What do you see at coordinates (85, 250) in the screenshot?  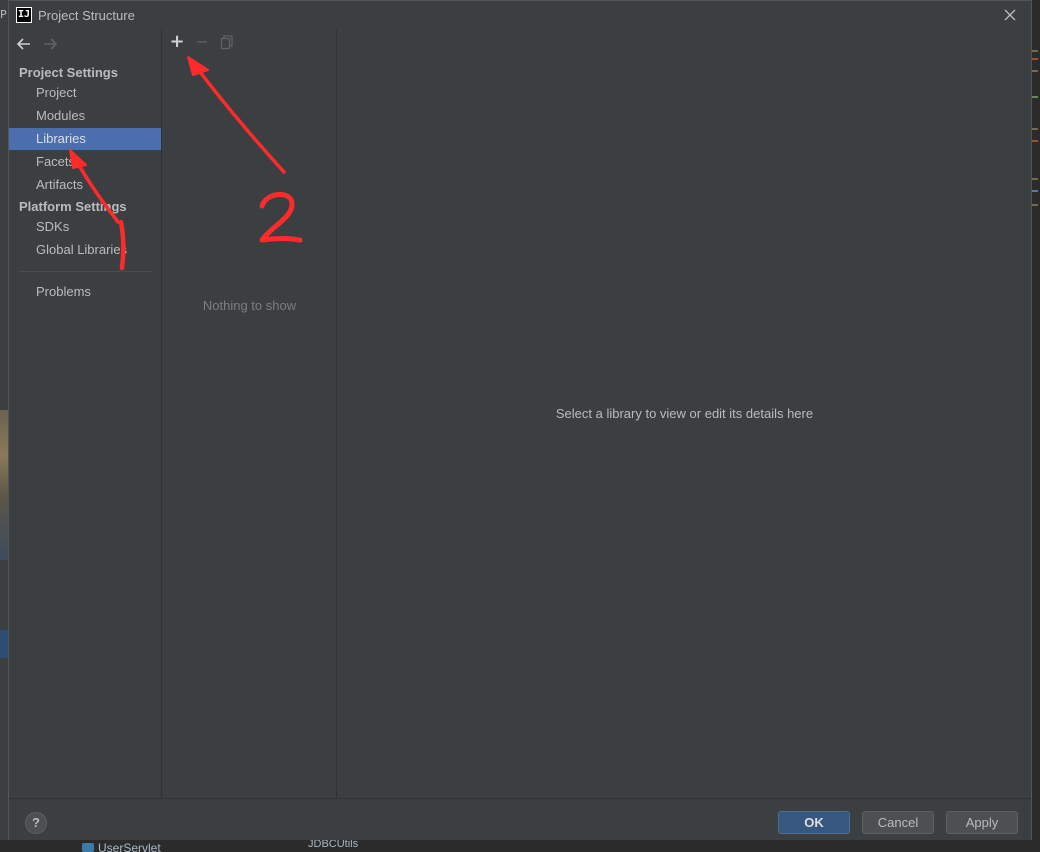 I see `sidebar-item-global-libraries: Global Libraries` at bounding box center [85, 250].